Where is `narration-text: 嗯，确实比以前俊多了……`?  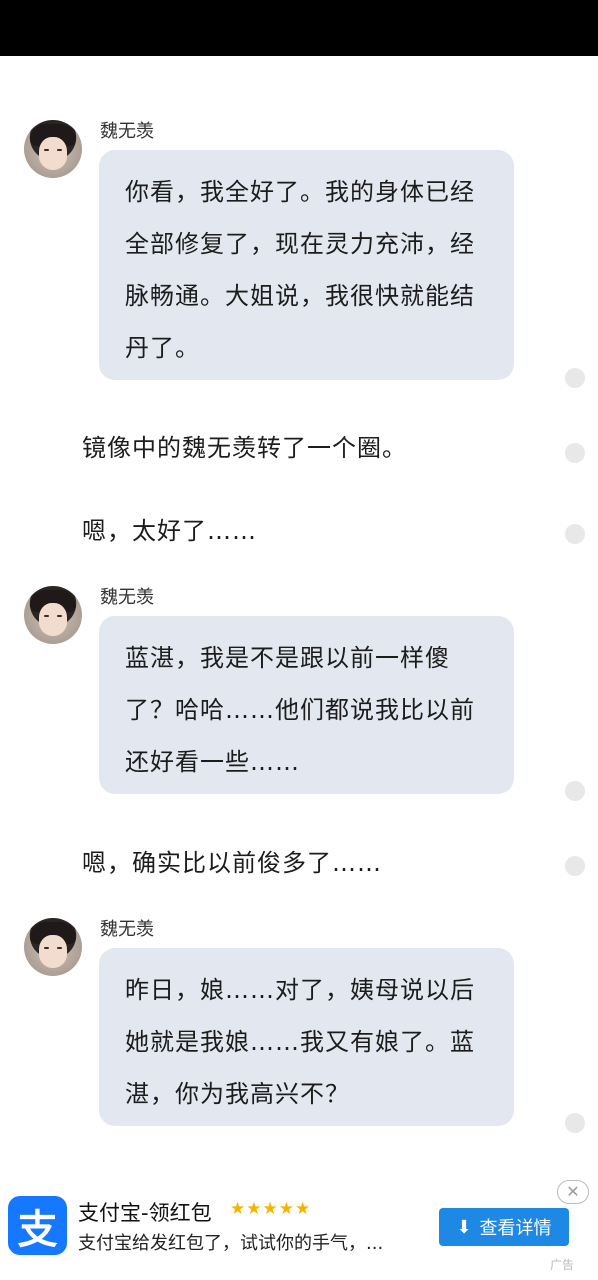
narration-text: 嗯，确实比以前俊多了…… is located at coordinates (232, 863).